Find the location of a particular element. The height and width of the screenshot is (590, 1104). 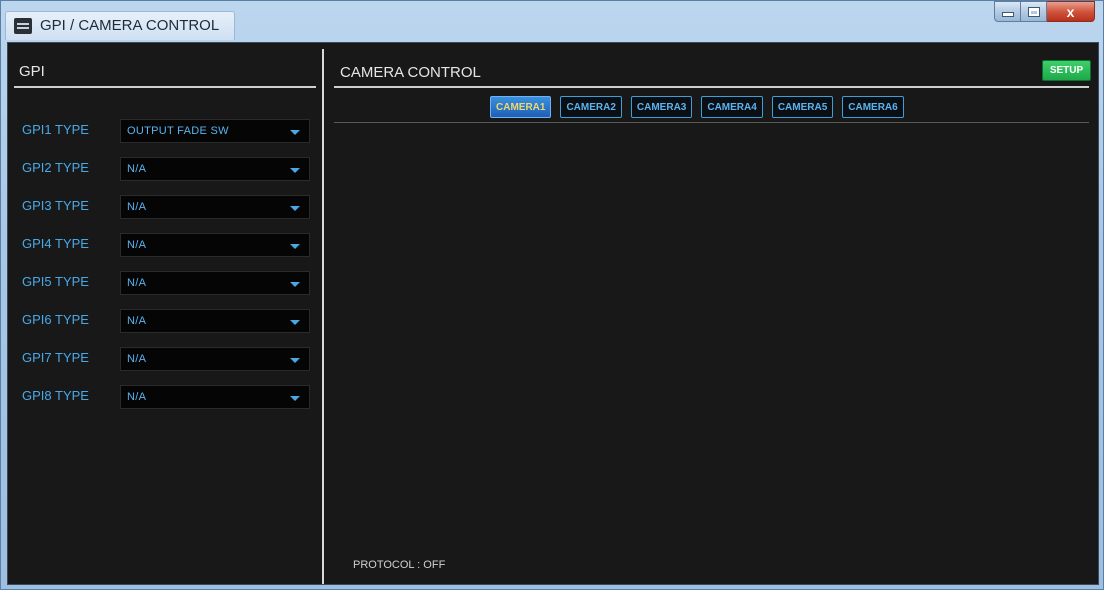

close-button: x is located at coordinates (1071, 11).